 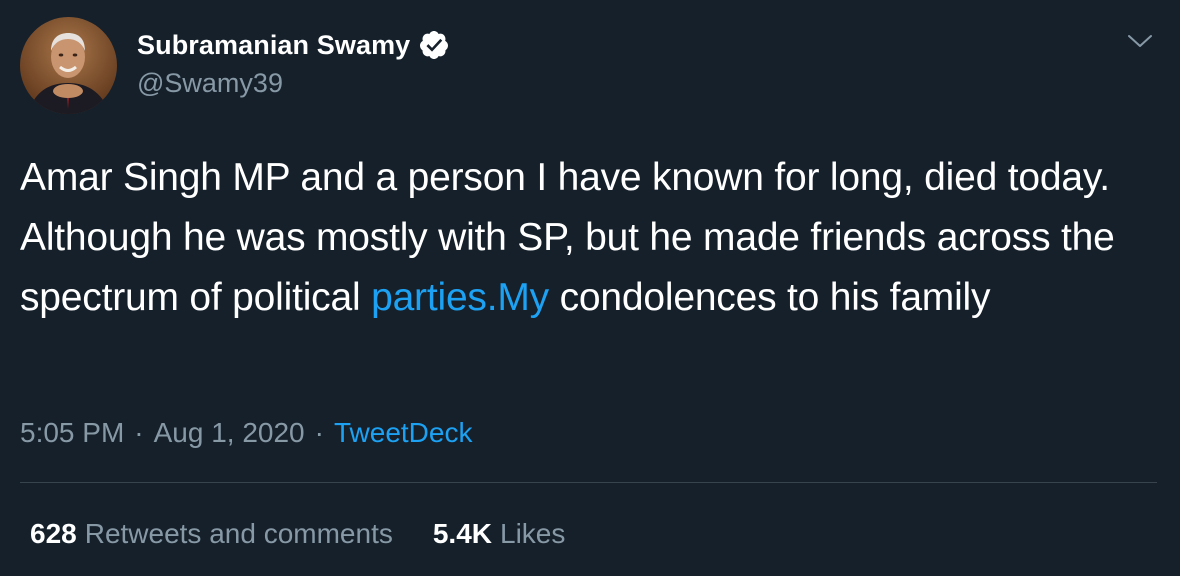 I want to click on name-row: Subramanian Swamy, so click(x=293, y=45).